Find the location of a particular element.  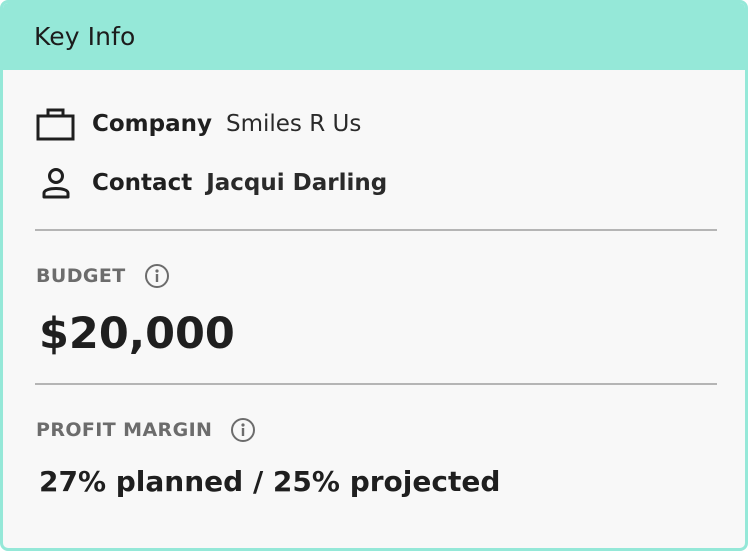

profit-margin-value: 27% planned / 25% projected is located at coordinates (270, 481).